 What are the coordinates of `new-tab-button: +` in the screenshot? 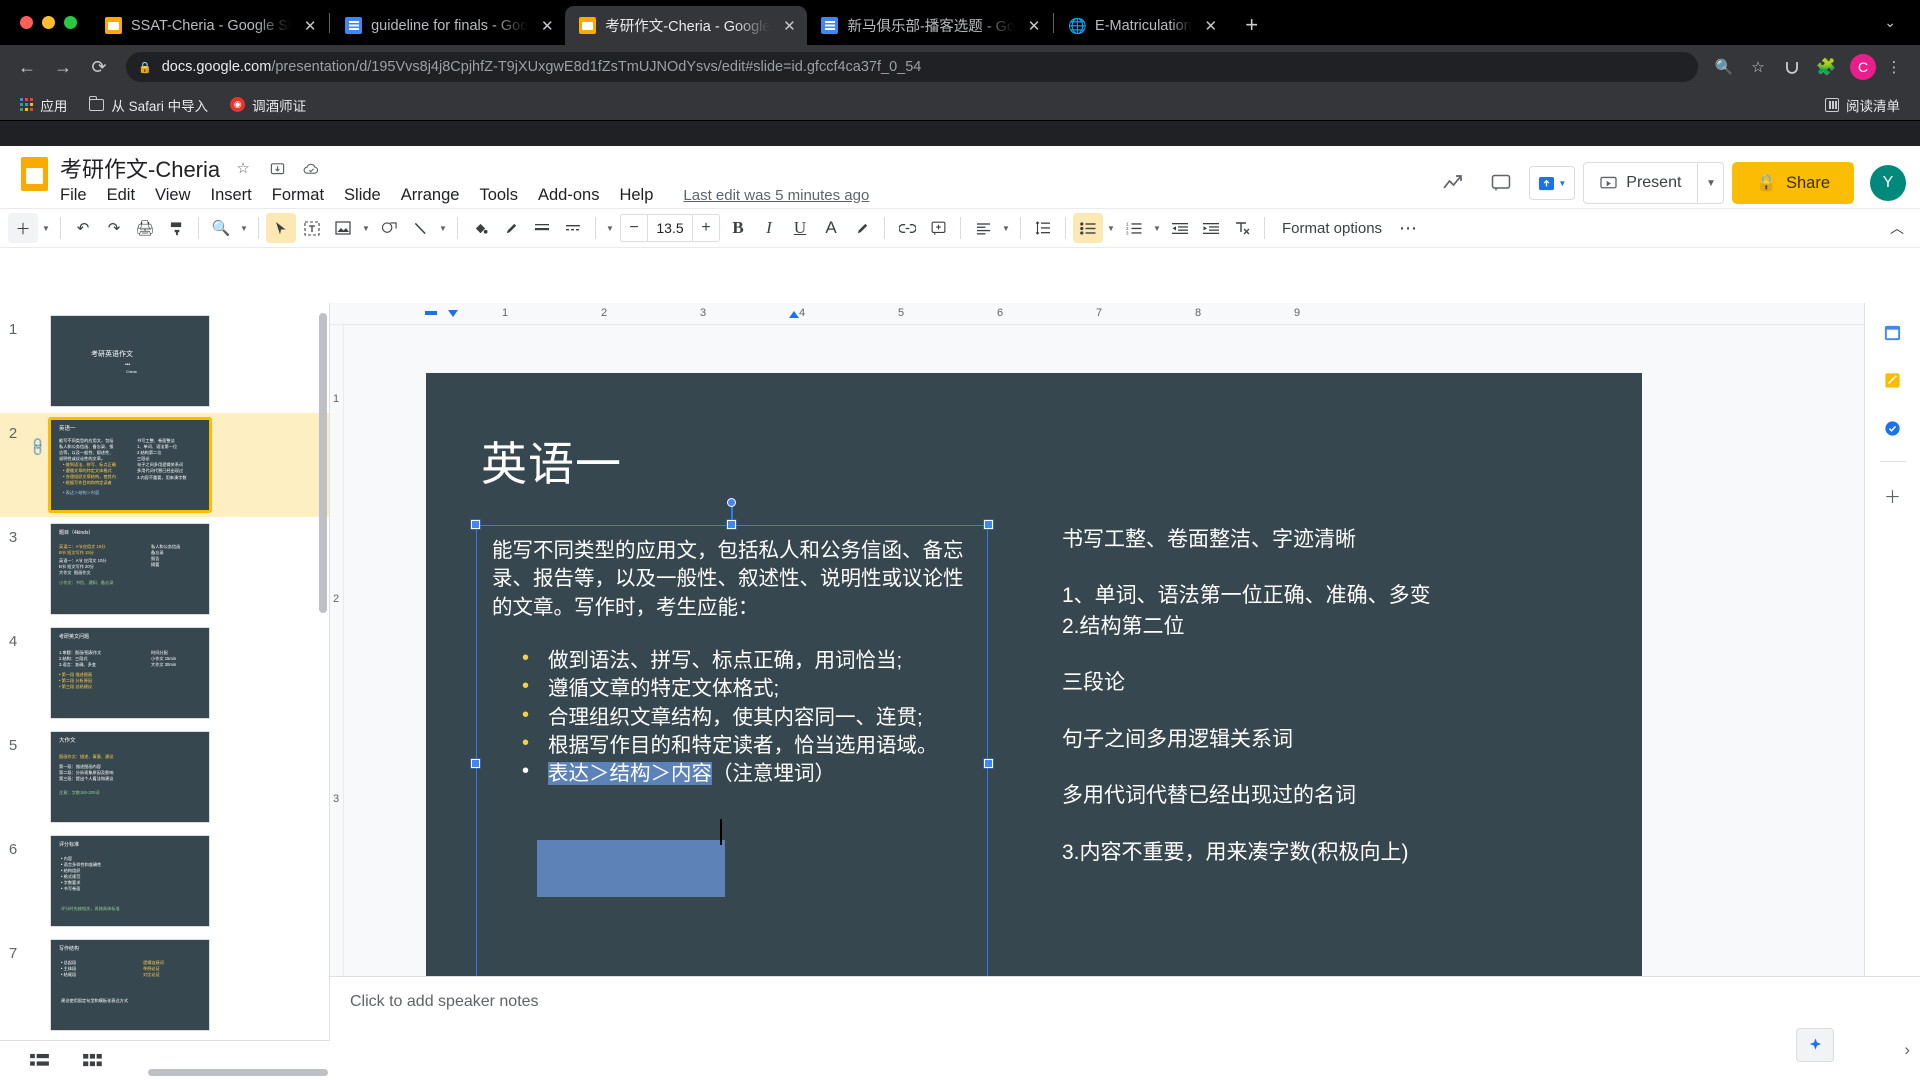 It's located at (1252, 25).